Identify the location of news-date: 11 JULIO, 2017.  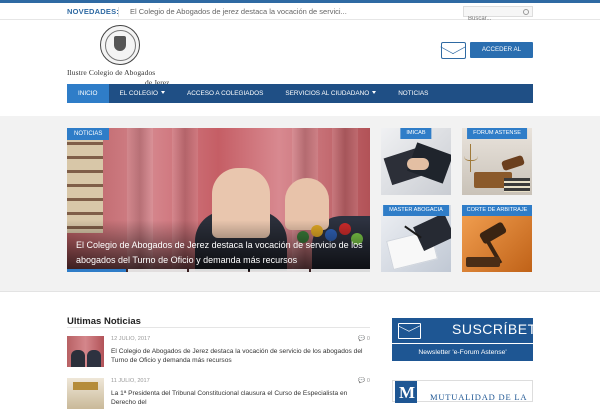
(130, 381).